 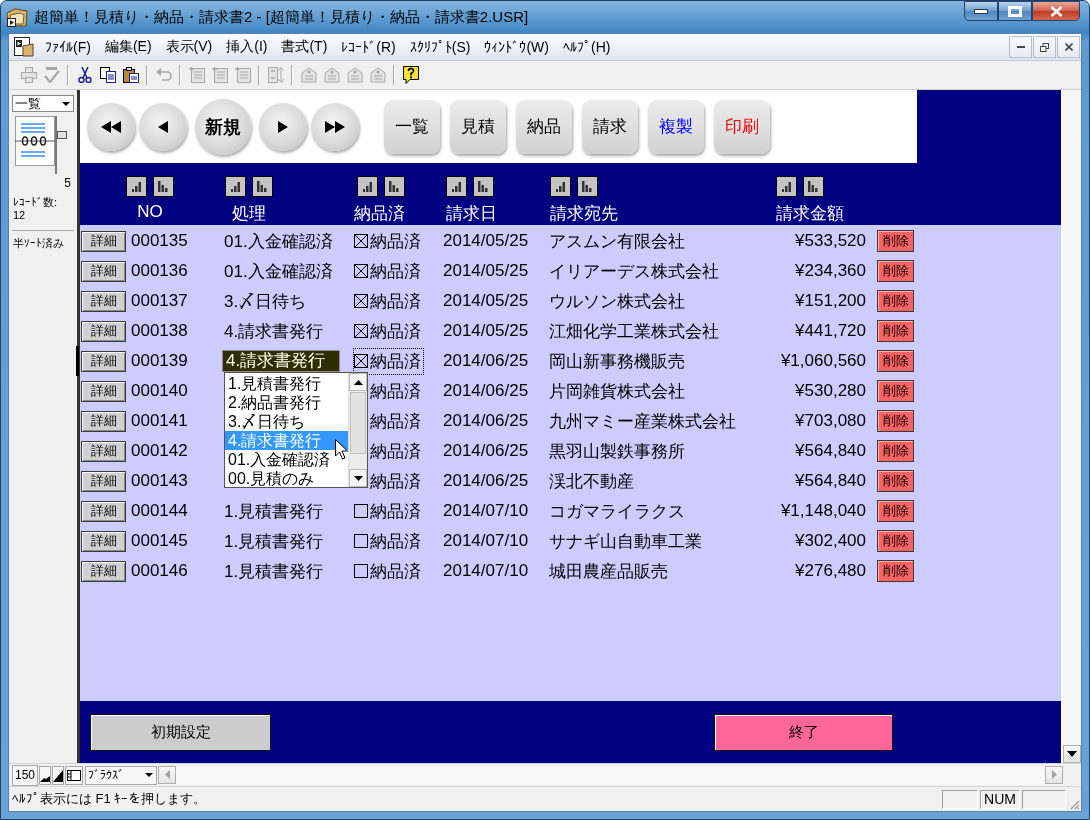 What do you see at coordinates (121, 775) in the screenshot?
I see `mode-dropdown: ﾌﾞﾗｳｽﾞ` at bounding box center [121, 775].